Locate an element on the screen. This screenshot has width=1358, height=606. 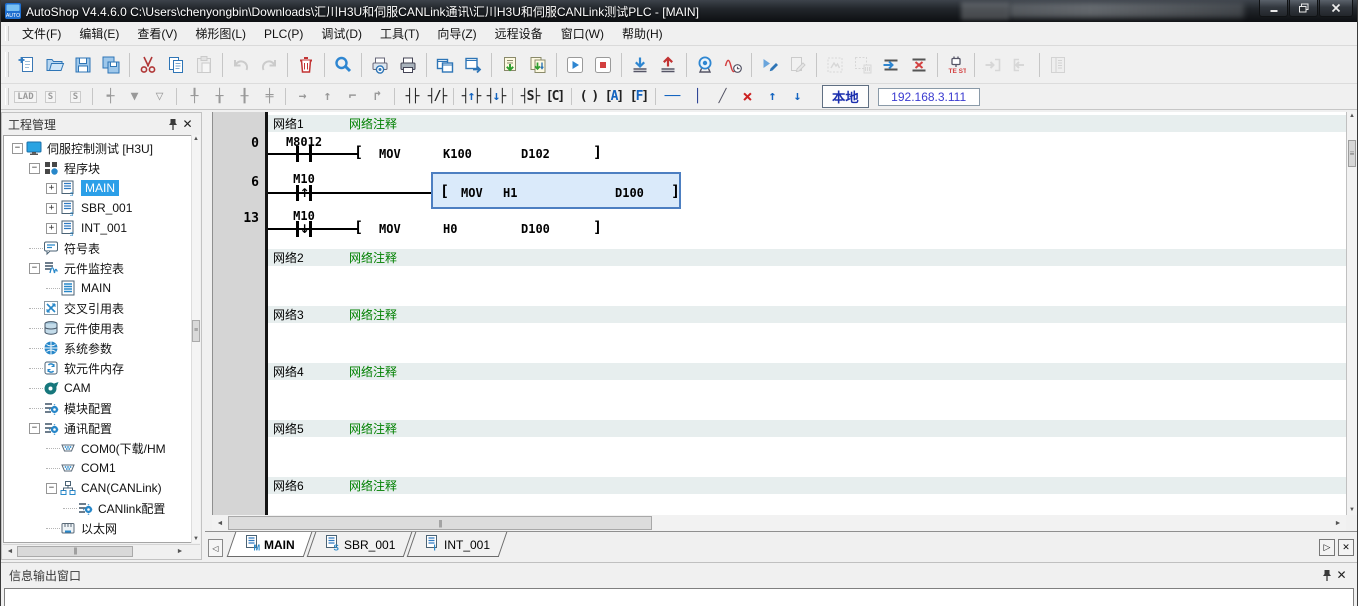
redo-button is located at coordinates (269, 65).